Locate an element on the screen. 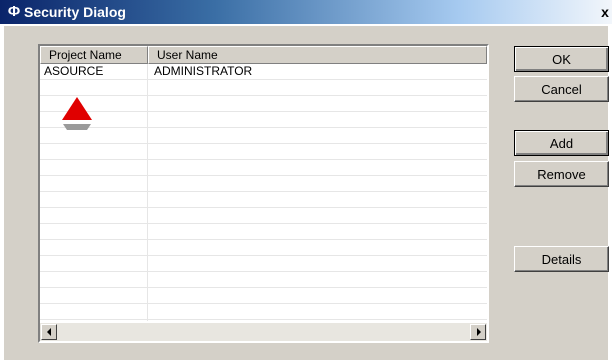 The height and width of the screenshot is (362, 612). details-button: Details is located at coordinates (561, 259).